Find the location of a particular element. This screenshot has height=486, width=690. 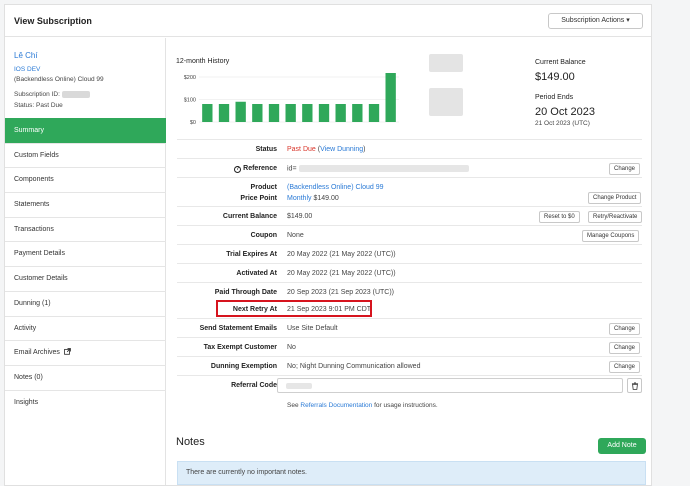

sidebar-item-label: Custom Fields is located at coordinates (36, 155).